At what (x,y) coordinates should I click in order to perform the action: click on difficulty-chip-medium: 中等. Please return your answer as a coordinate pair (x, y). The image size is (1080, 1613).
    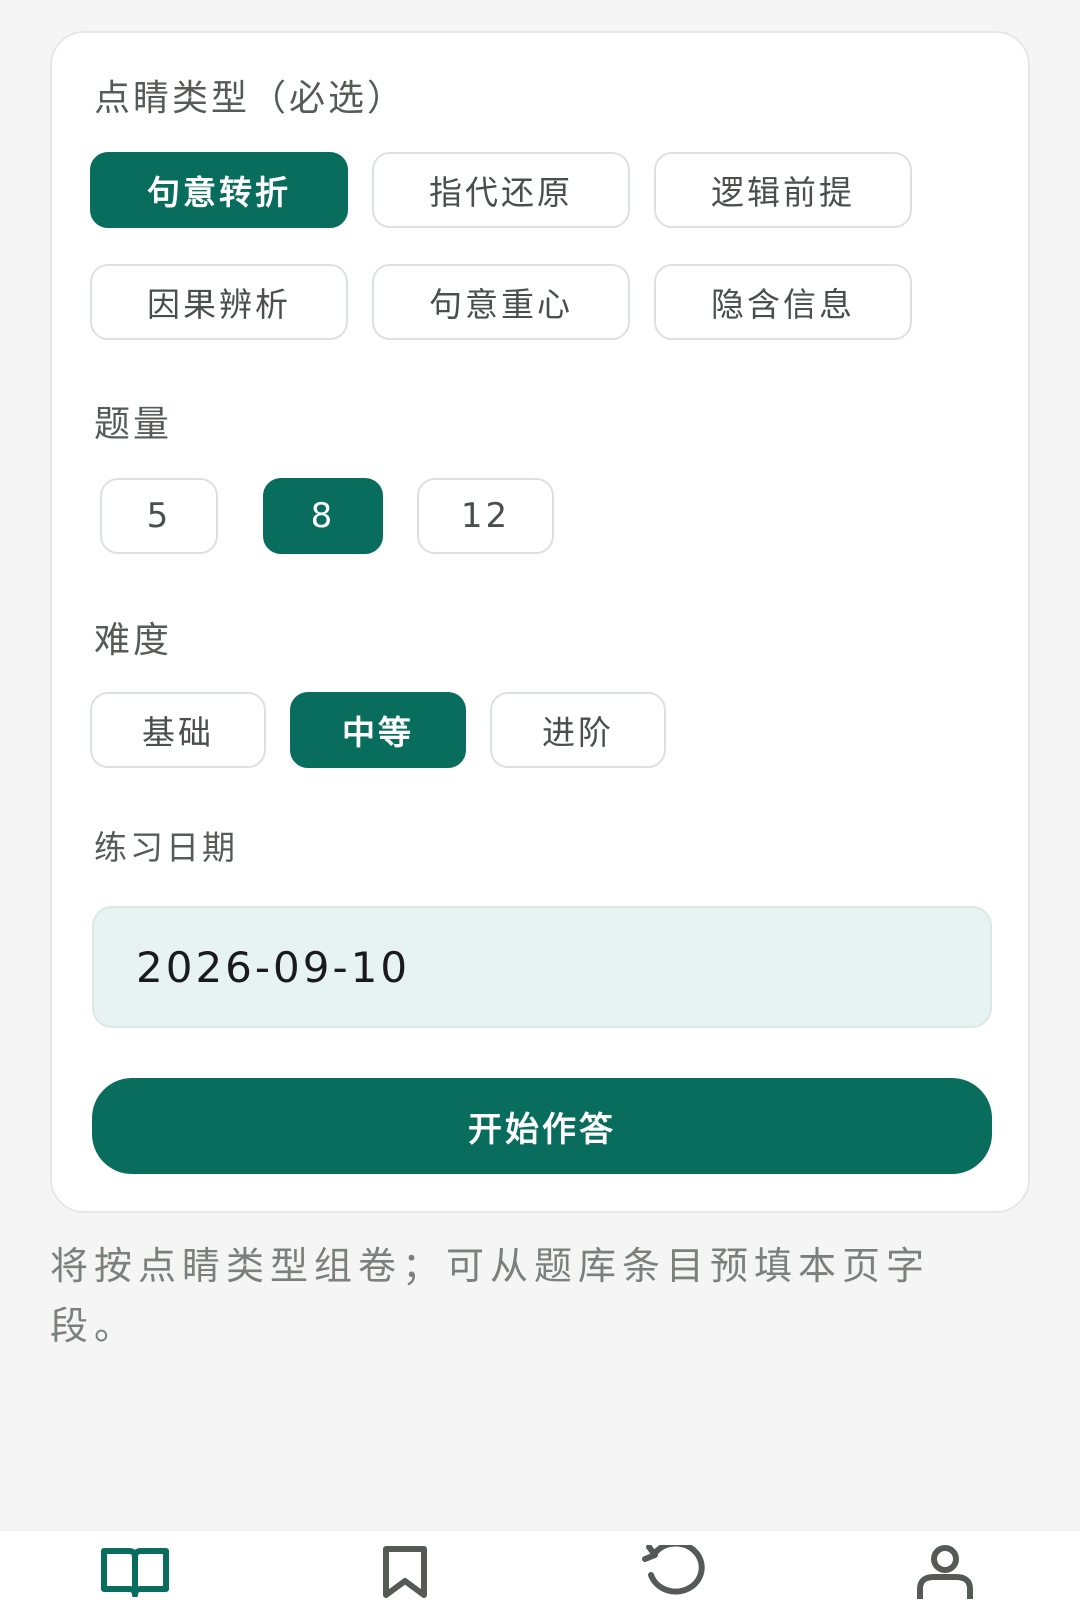
    Looking at the image, I should click on (378, 730).